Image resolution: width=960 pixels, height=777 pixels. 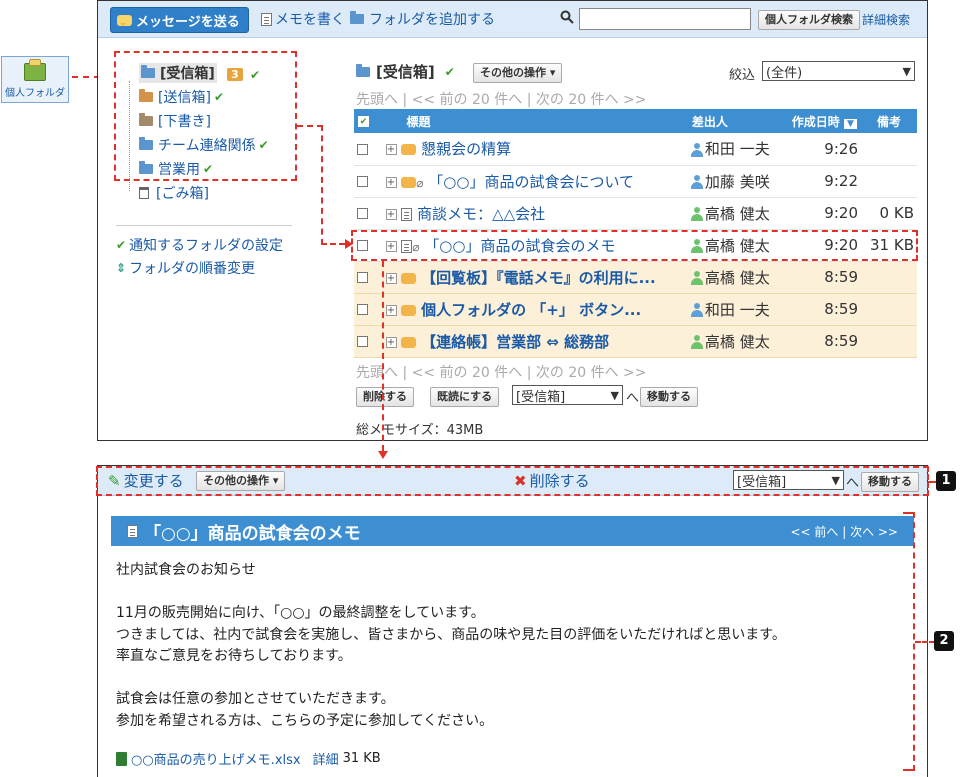 What do you see at coordinates (541, 397) in the screenshot?
I see `move-folder-value: [受信箱]` at bounding box center [541, 397].